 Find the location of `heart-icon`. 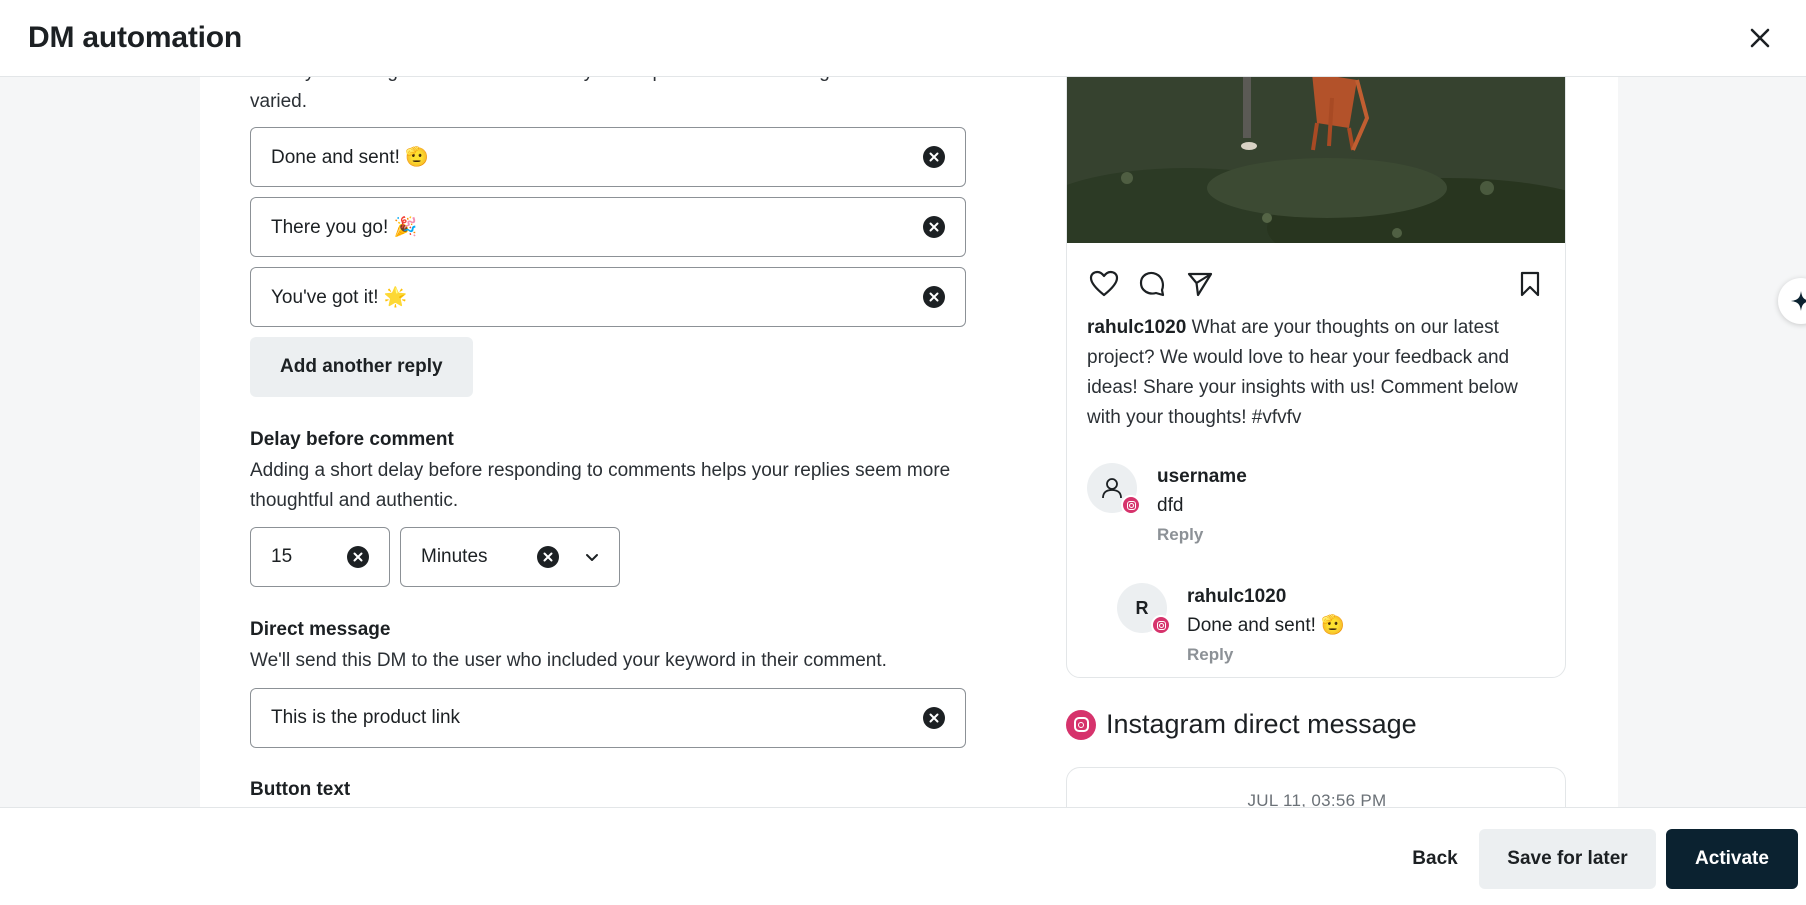

heart-icon is located at coordinates (1104, 283).